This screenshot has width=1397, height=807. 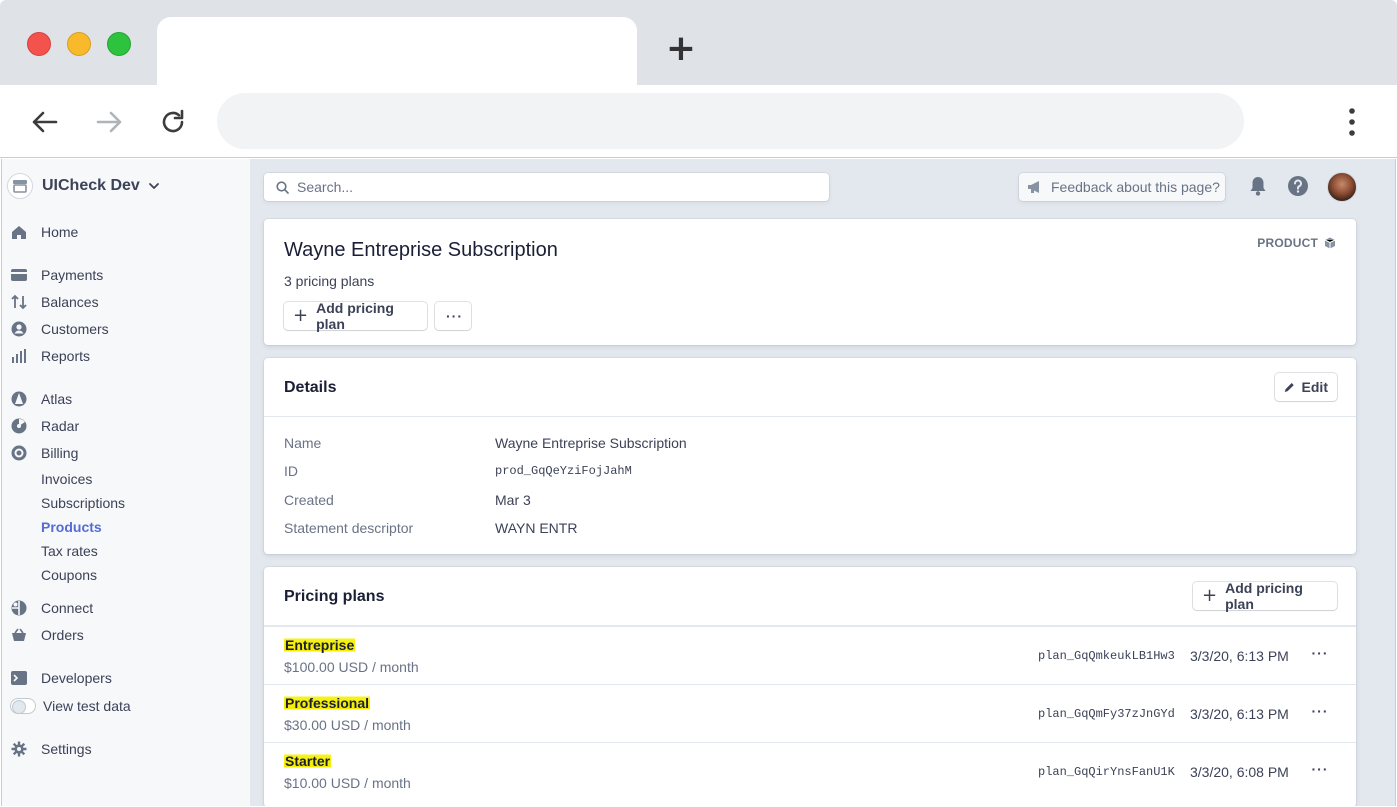 I want to click on test-data-toggle, so click(x=23, y=706).